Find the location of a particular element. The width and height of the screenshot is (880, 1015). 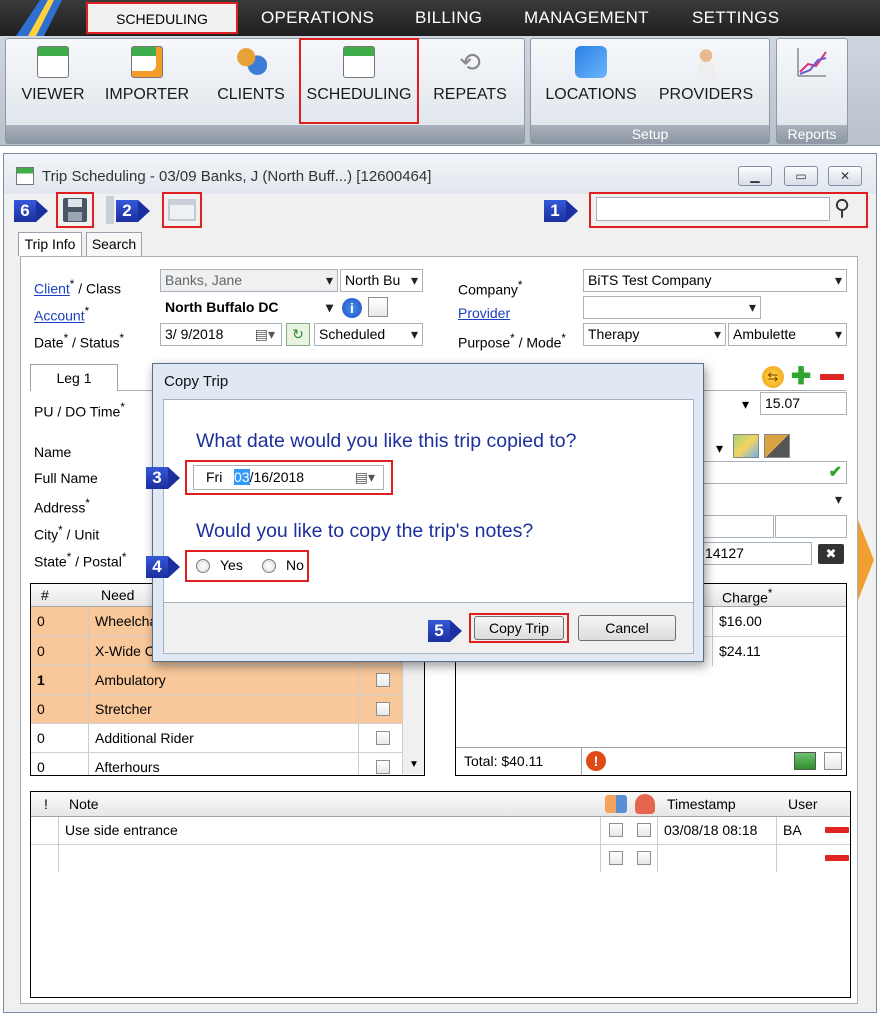

account-link: Account is located at coordinates (59, 316).